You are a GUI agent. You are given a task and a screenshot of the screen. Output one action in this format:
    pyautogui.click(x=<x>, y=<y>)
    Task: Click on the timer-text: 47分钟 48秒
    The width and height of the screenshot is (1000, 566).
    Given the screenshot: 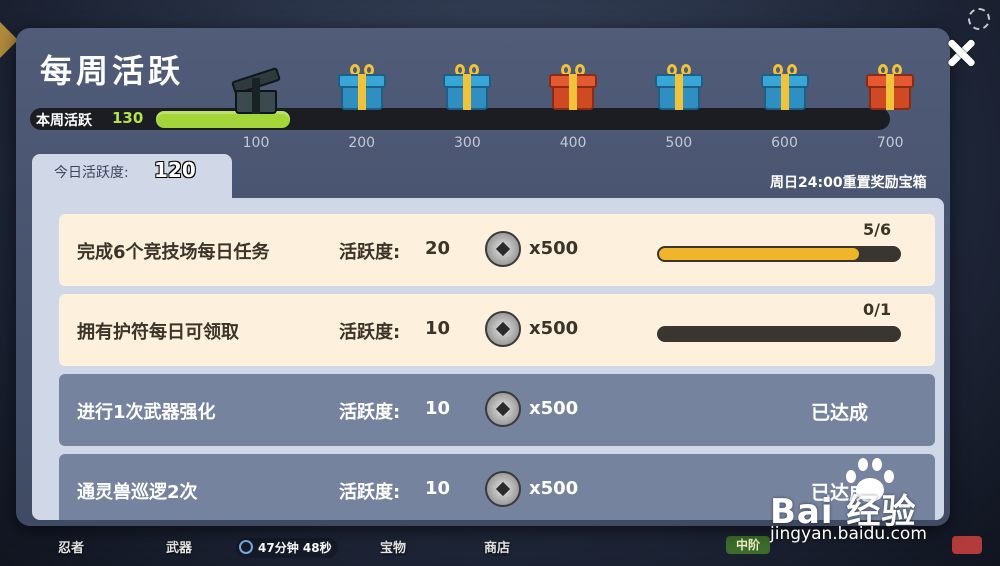 What is the action you would take?
    pyautogui.click(x=295, y=548)
    